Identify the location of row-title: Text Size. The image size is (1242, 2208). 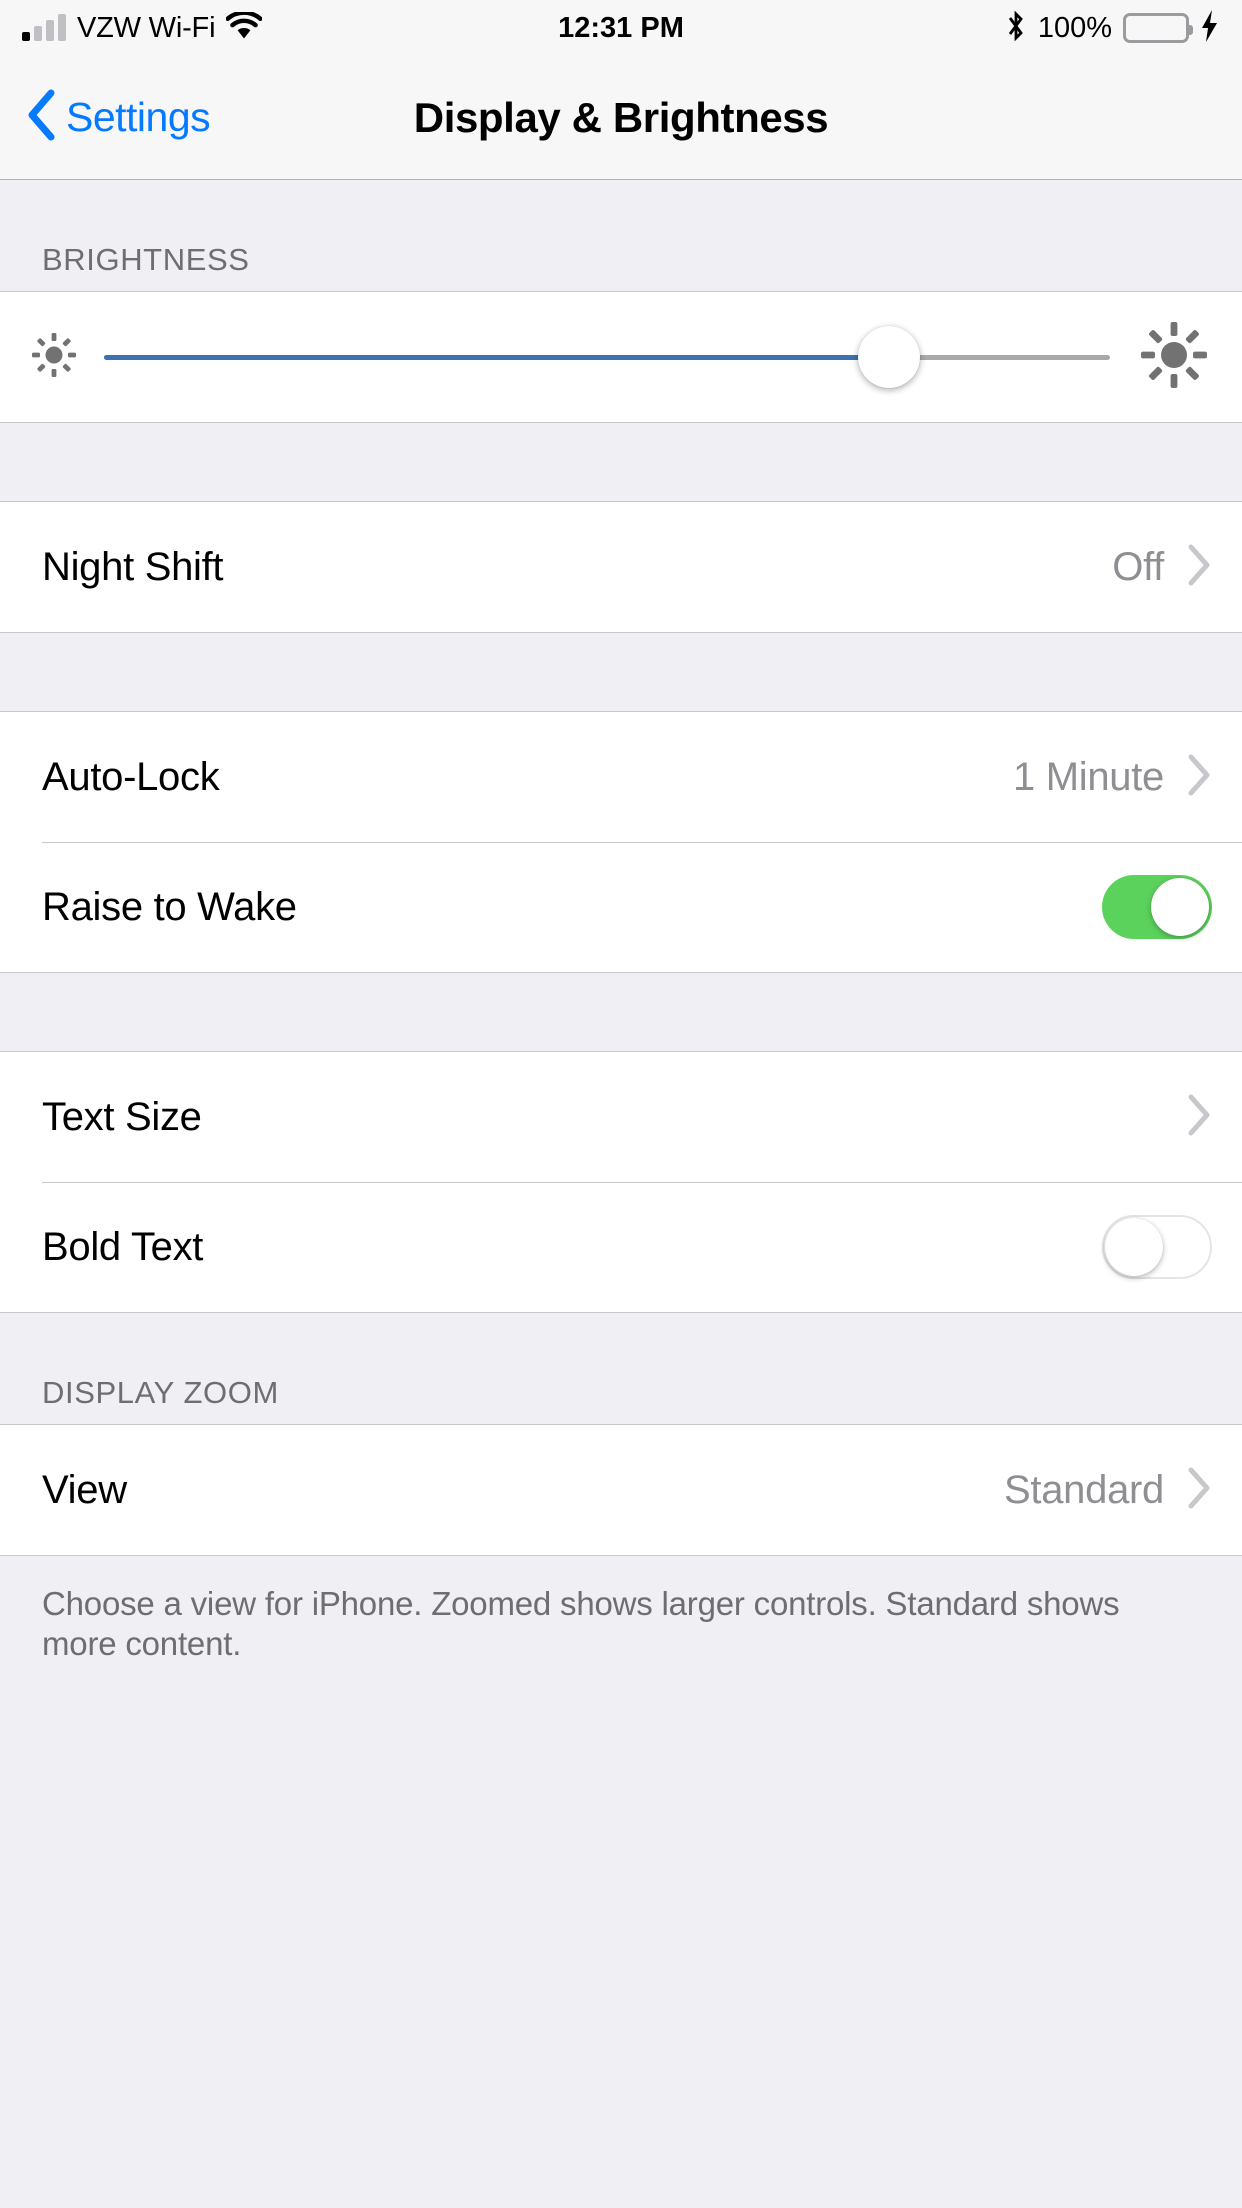
(122, 1116).